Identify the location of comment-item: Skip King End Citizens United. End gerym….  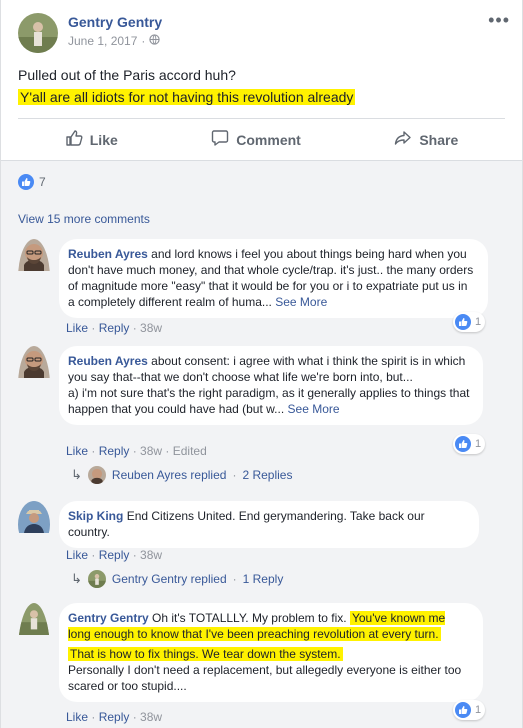
(248, 524).